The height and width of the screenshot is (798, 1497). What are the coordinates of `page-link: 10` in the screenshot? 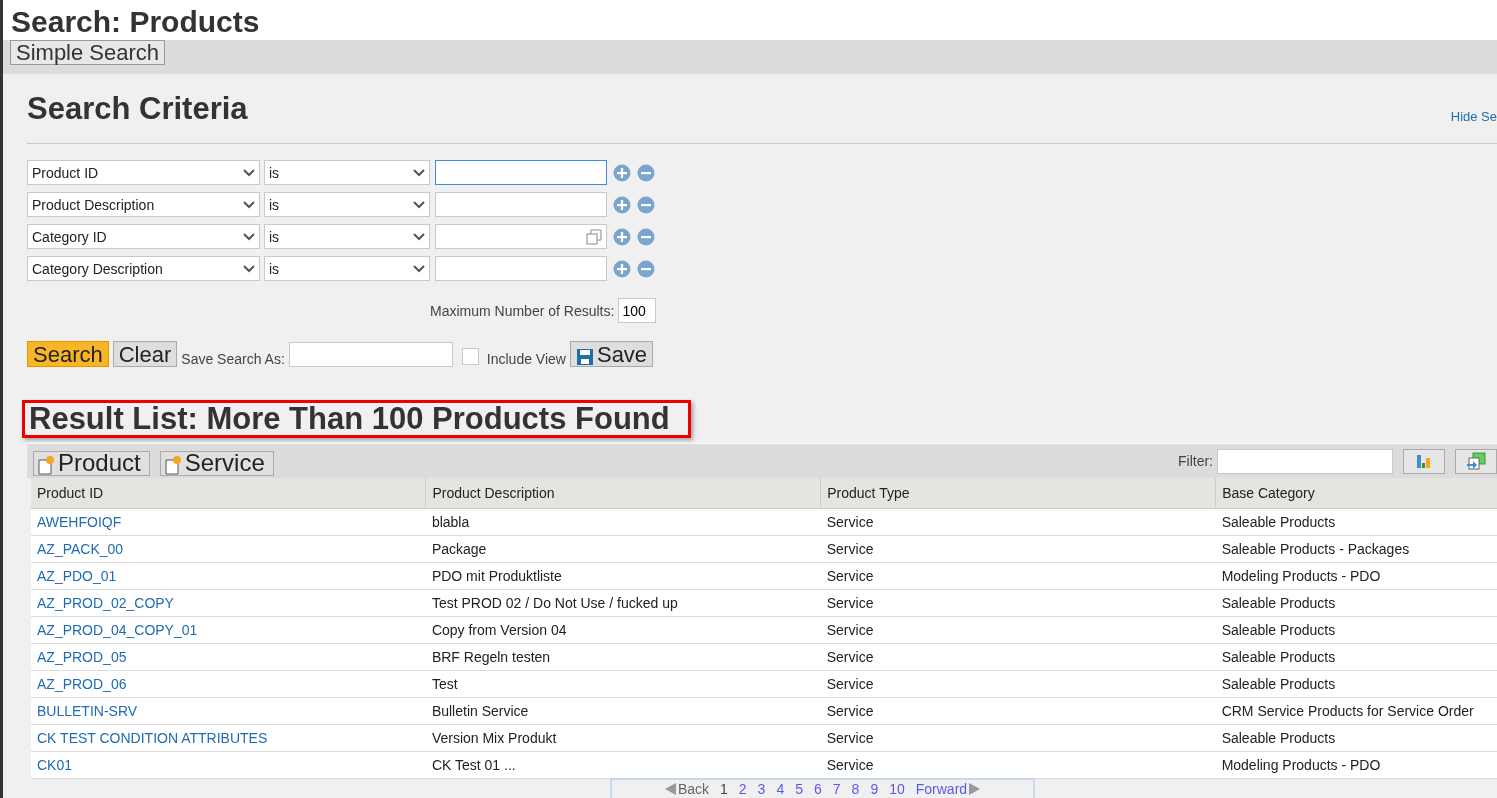 It's located at (897, 789).